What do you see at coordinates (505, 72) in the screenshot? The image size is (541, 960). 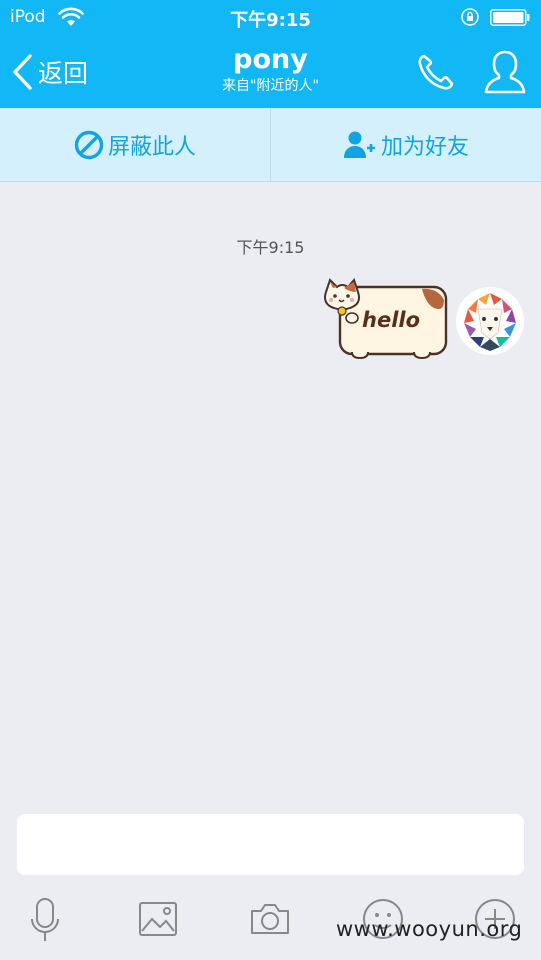 I see `profile-icon` at bounding box center [505, 72].